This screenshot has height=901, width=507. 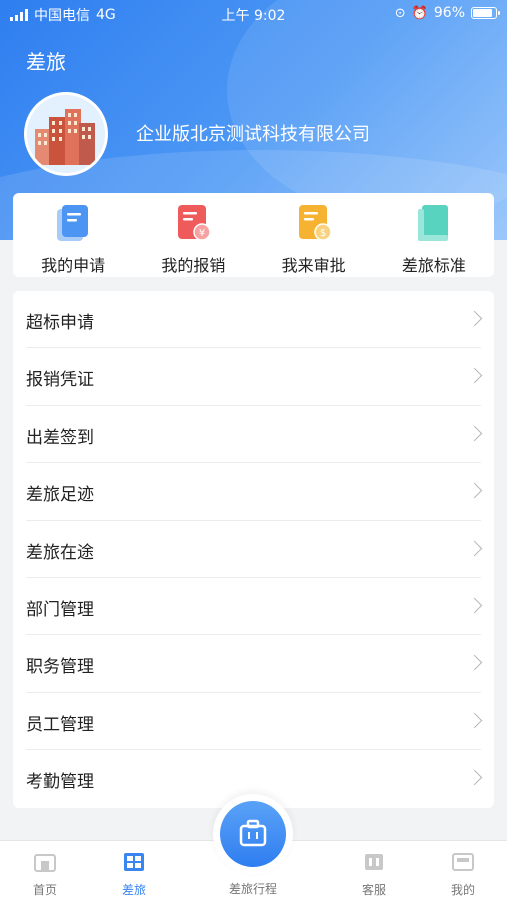 I want to click on menu-item-label: 员工管理, so click(x=60, y=724).